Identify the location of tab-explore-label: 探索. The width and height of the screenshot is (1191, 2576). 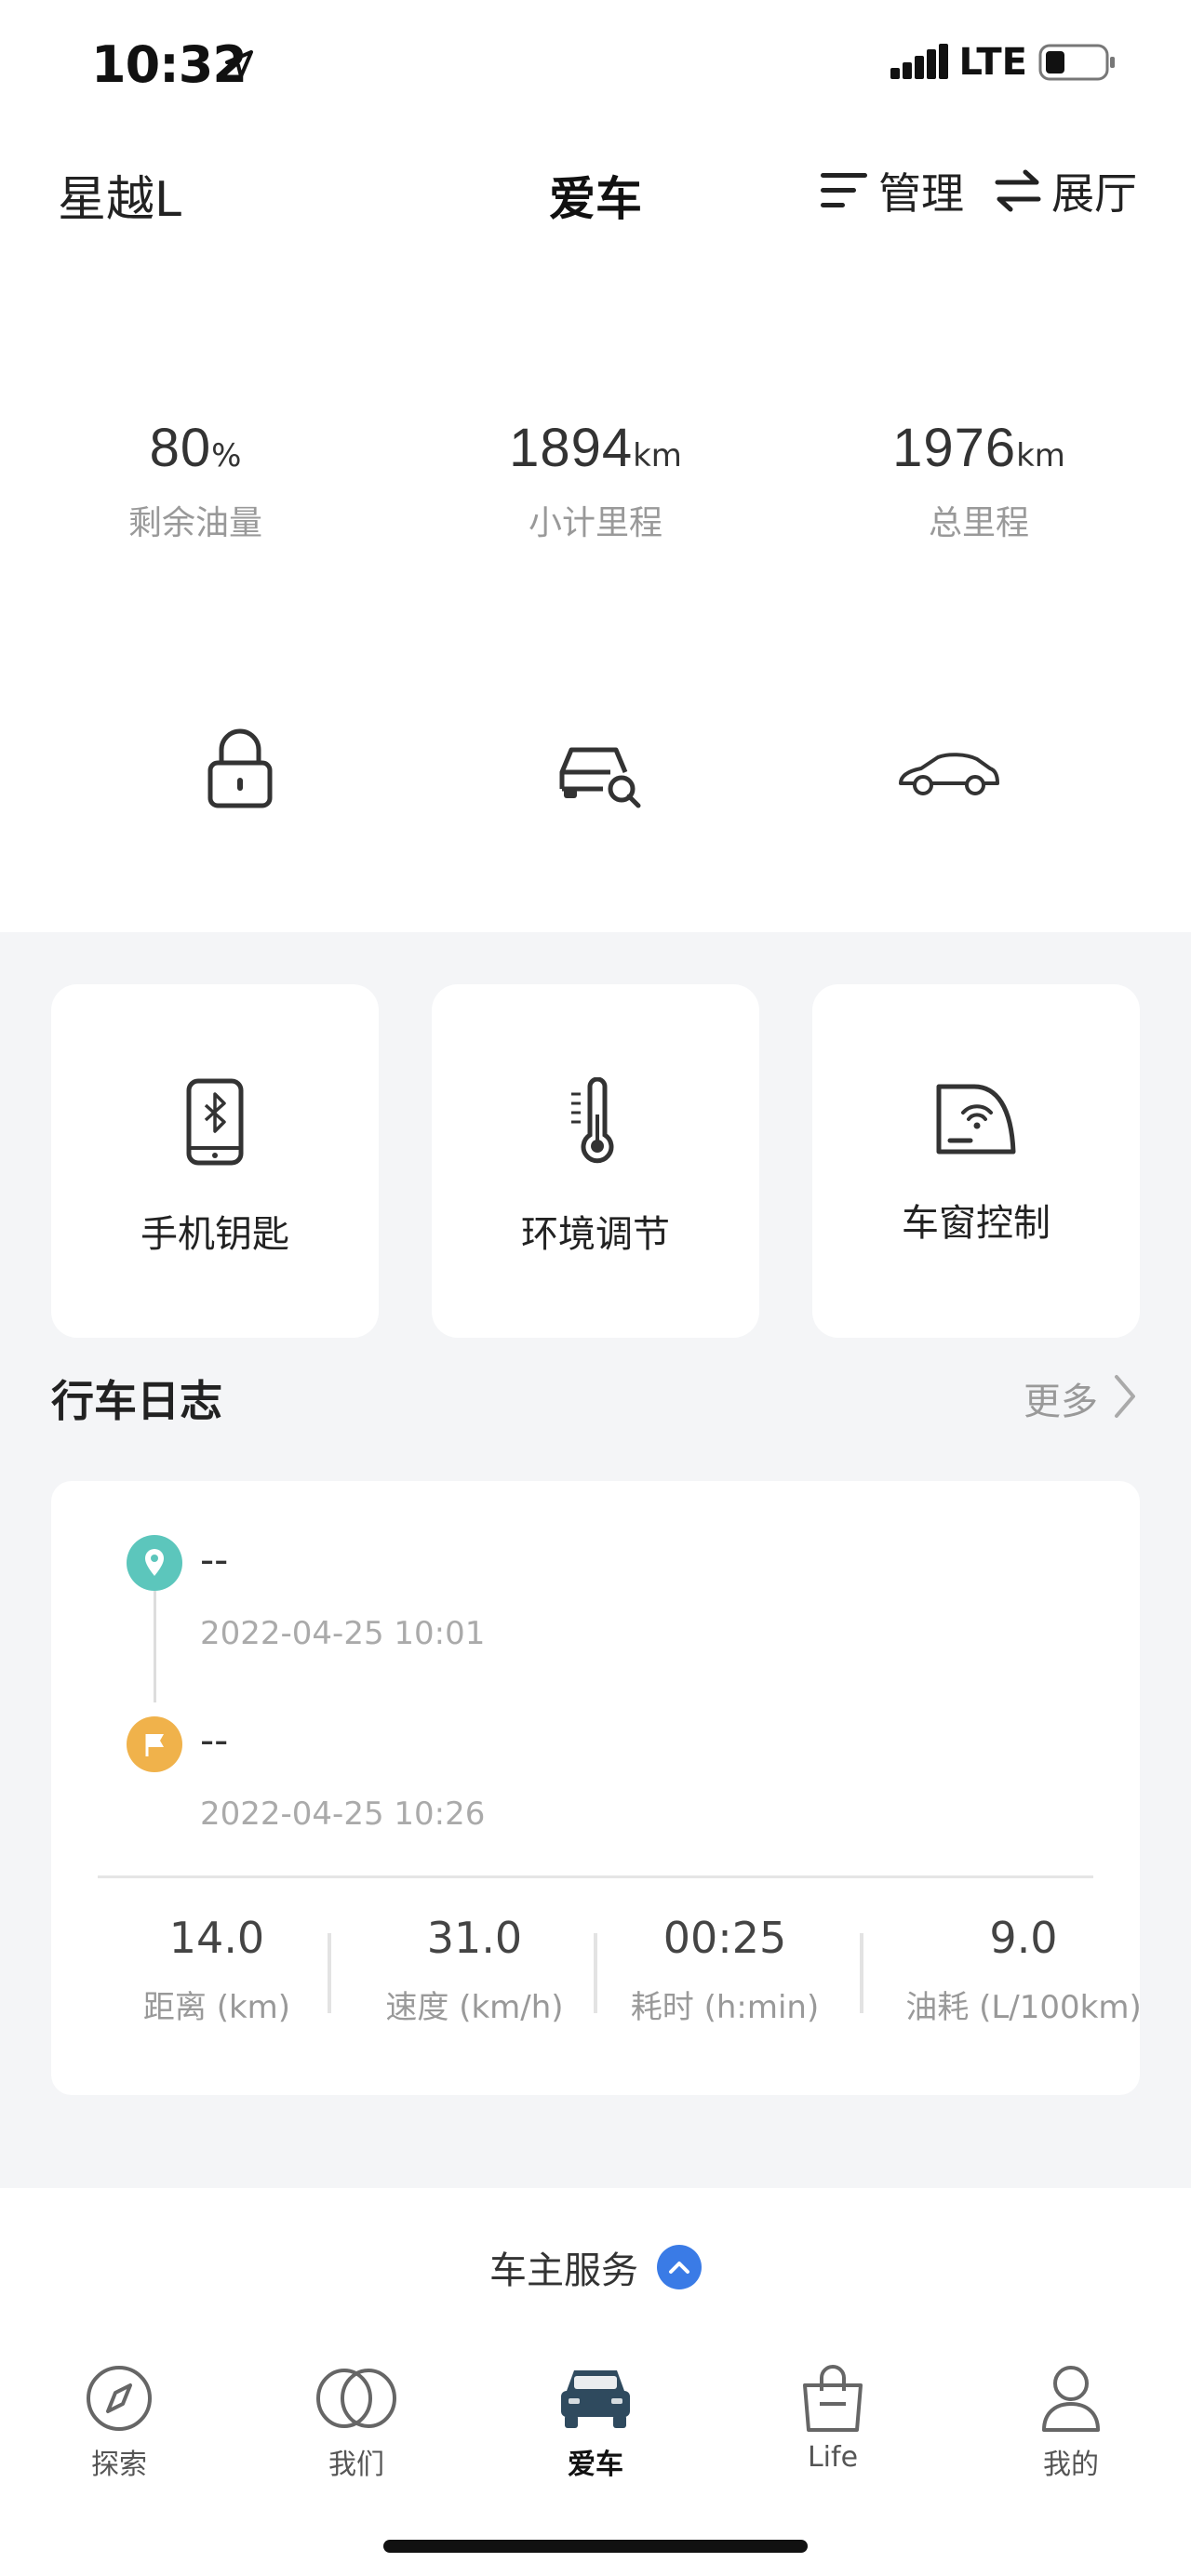
(119, 2465).